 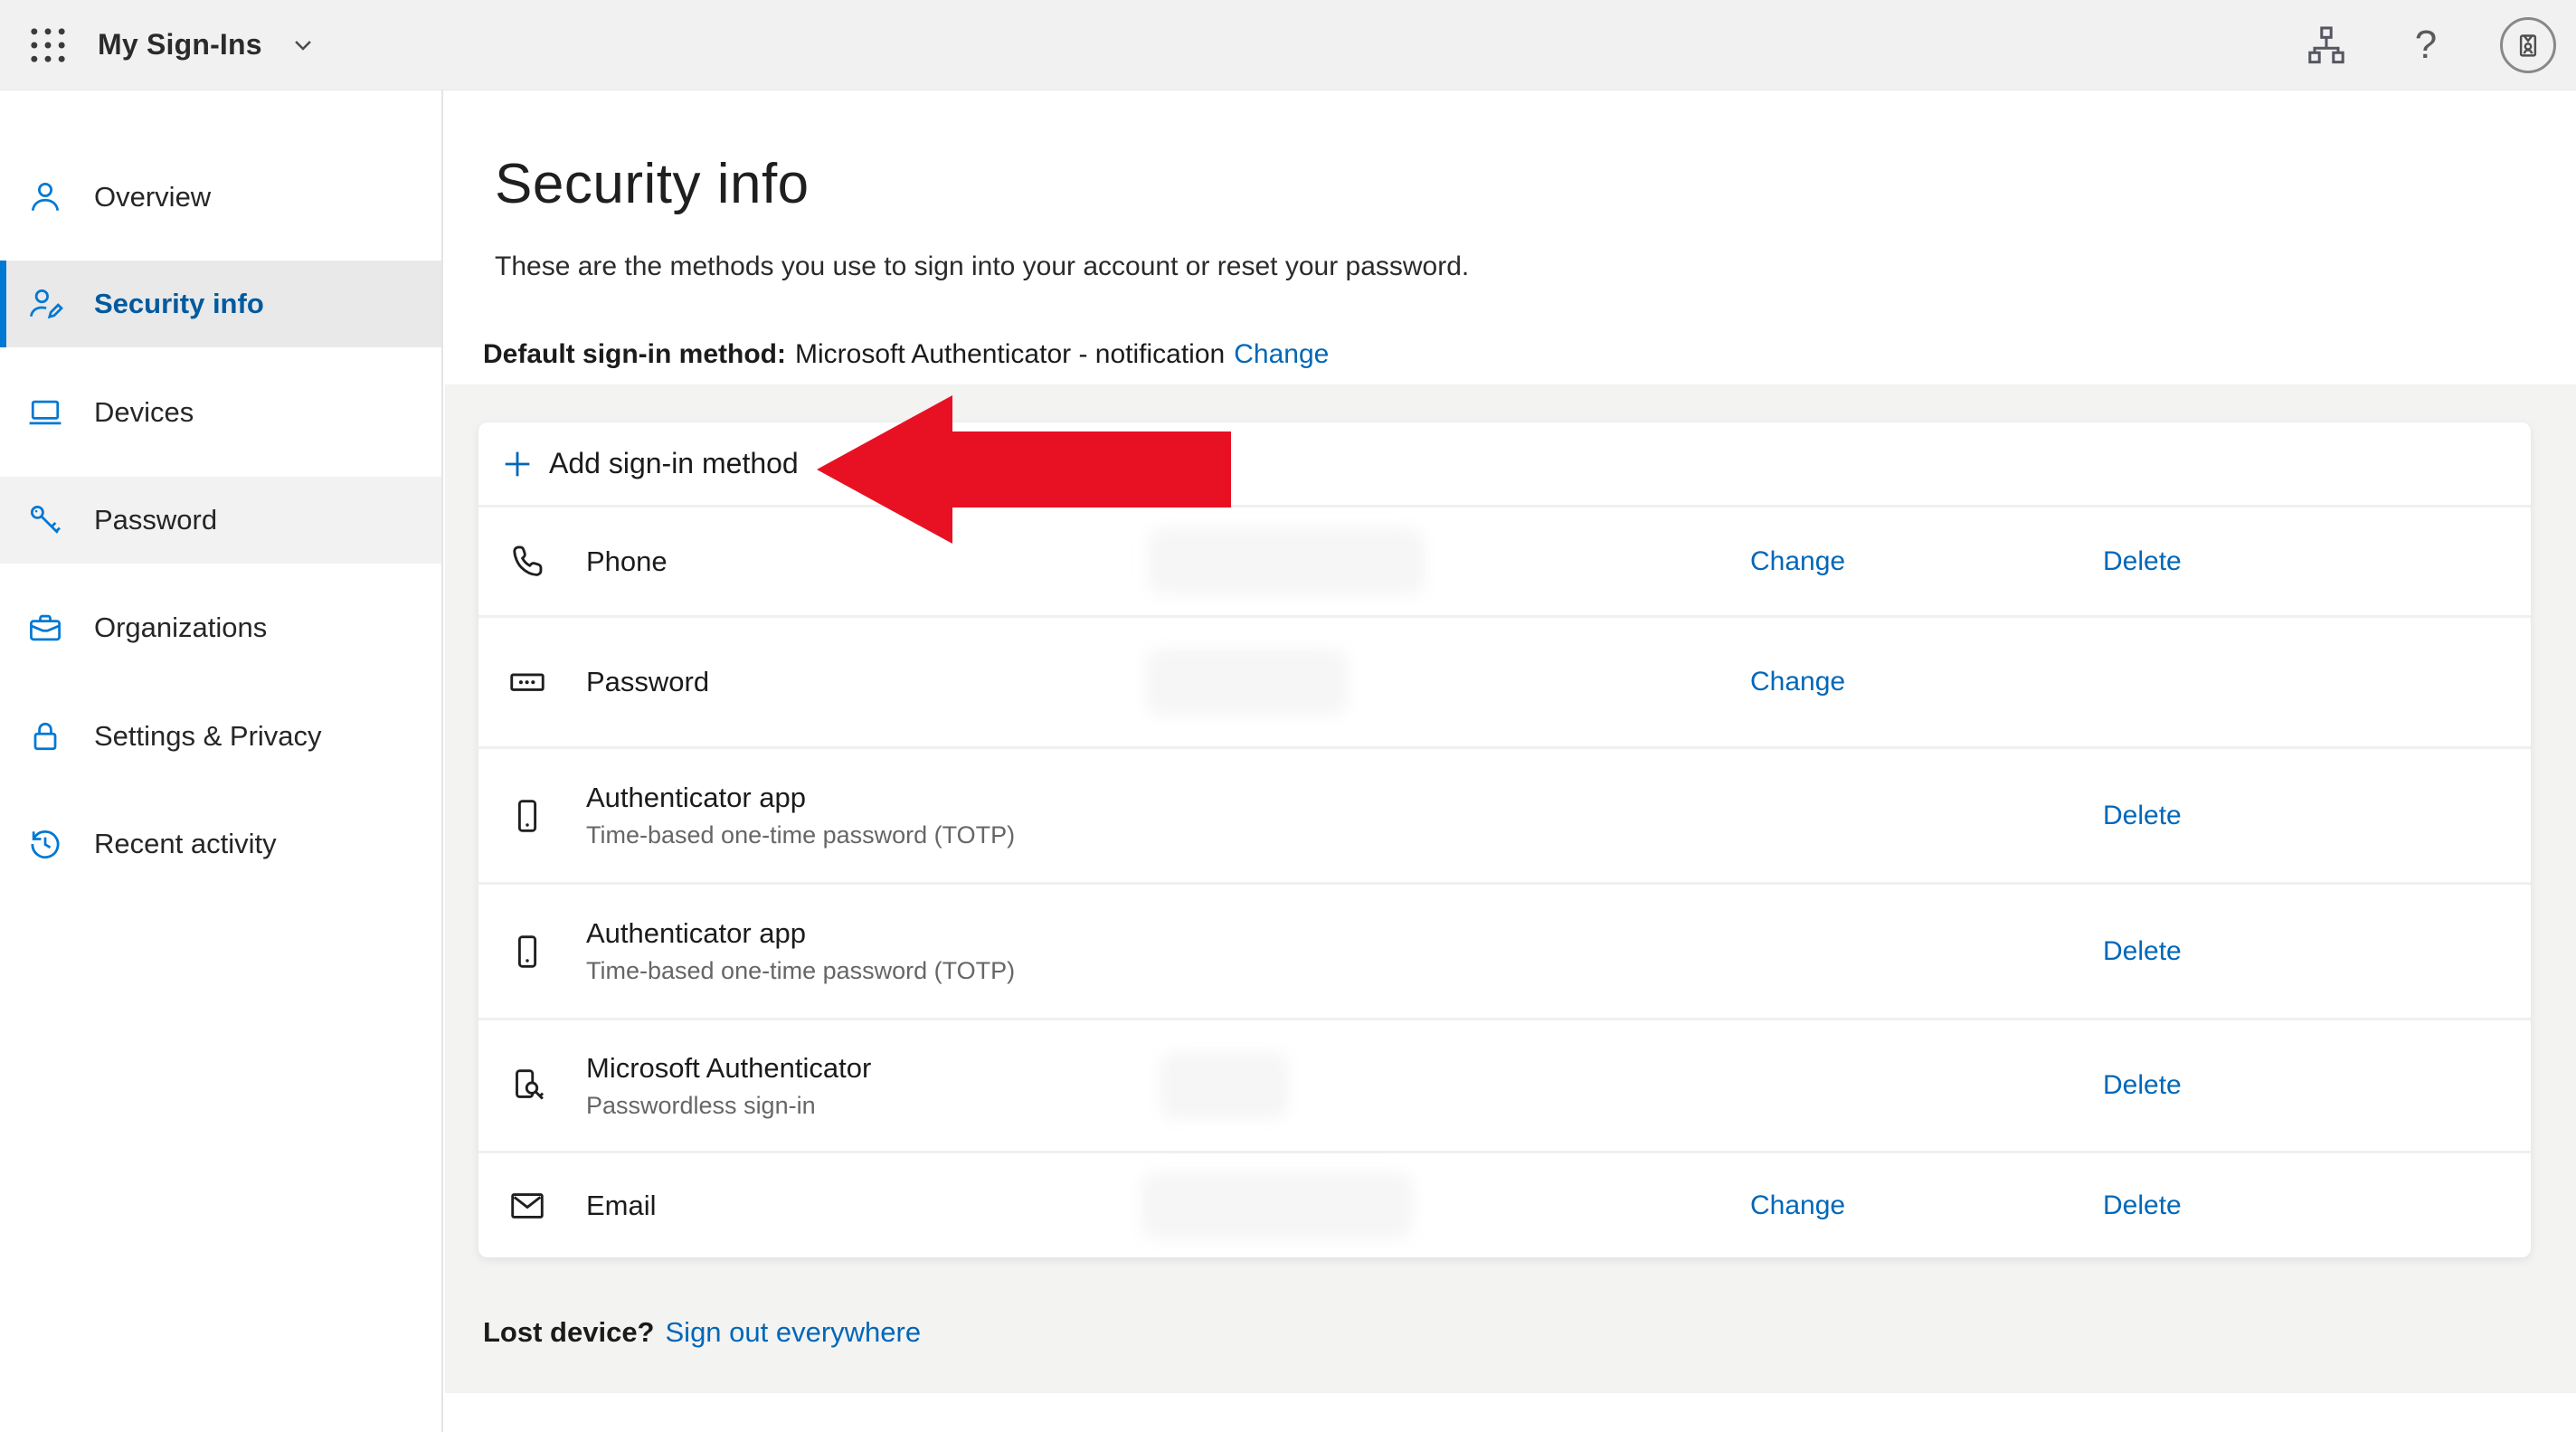 What do you see at coordinates (46, 304) in the screenshot?
I see `person-edit-icon` at bounding box center [46, 304].